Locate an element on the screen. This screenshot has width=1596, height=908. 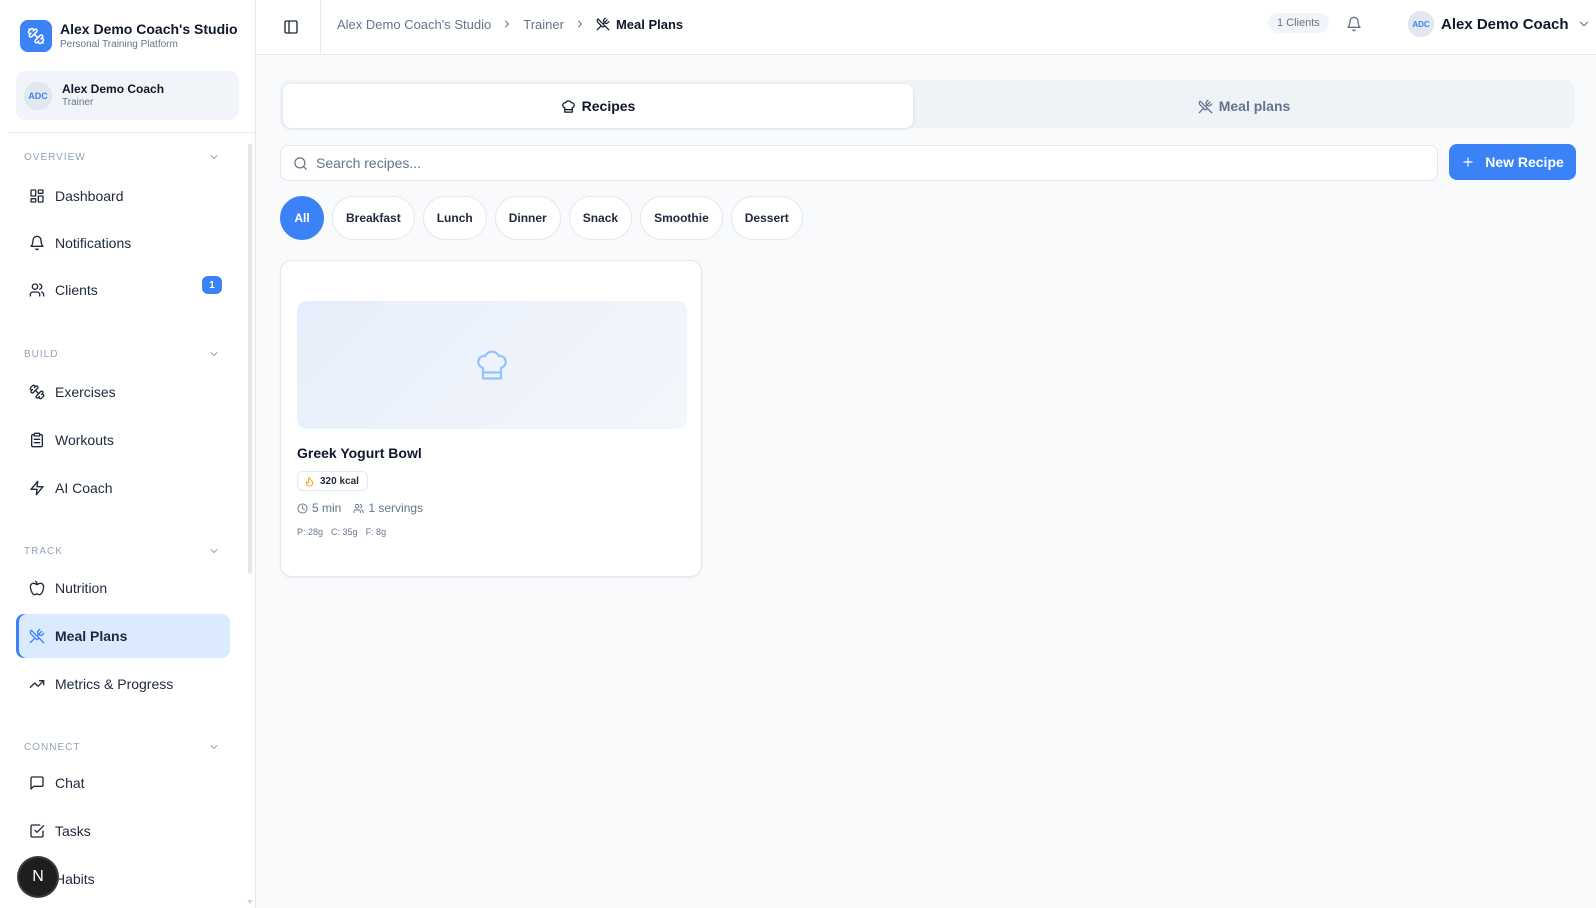
lightning-icon is located at coordinates (37, 488).